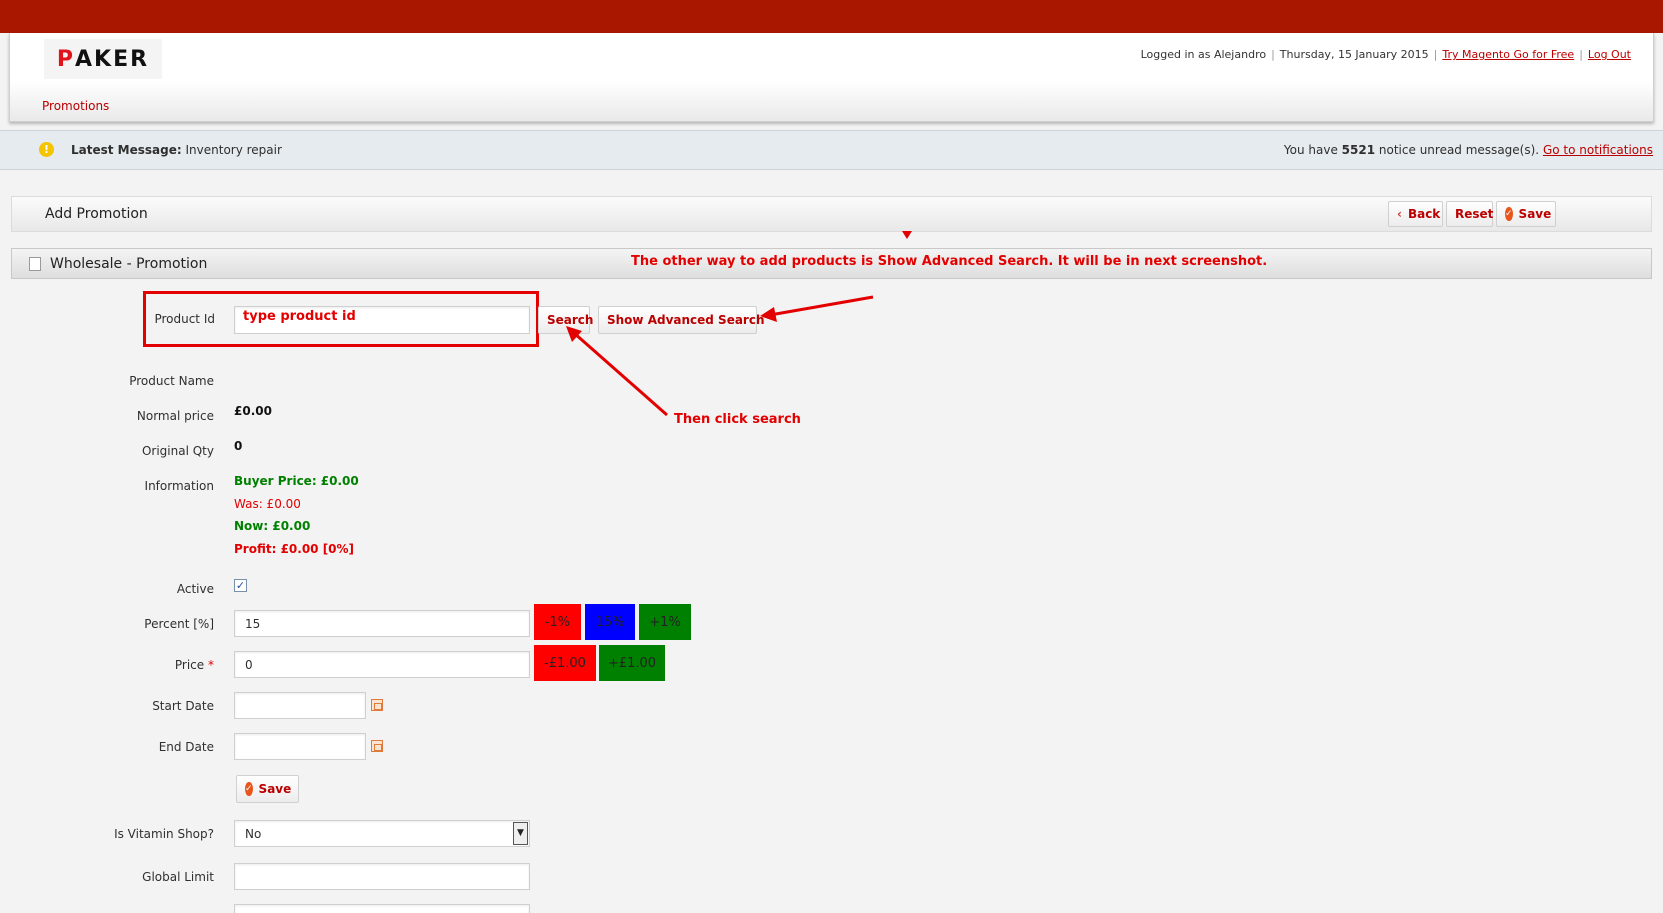 The image size is (1663, 913). I want to click on was-price-text: Was: £0.00, so click(267, 504).